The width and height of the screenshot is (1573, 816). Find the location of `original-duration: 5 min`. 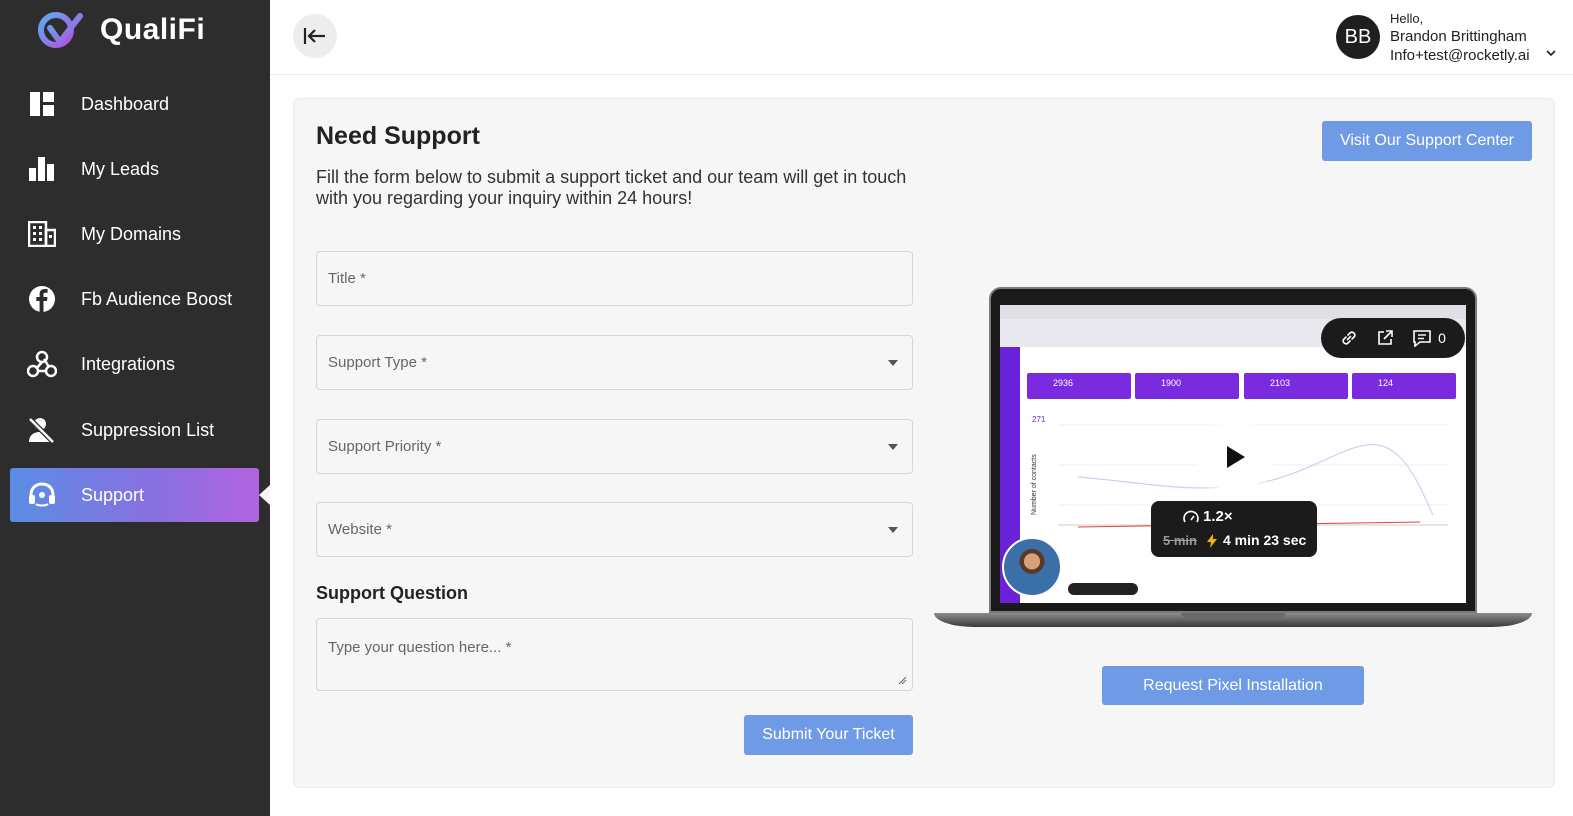

original-duration: 5 min is located at coordinates (1180, 540).